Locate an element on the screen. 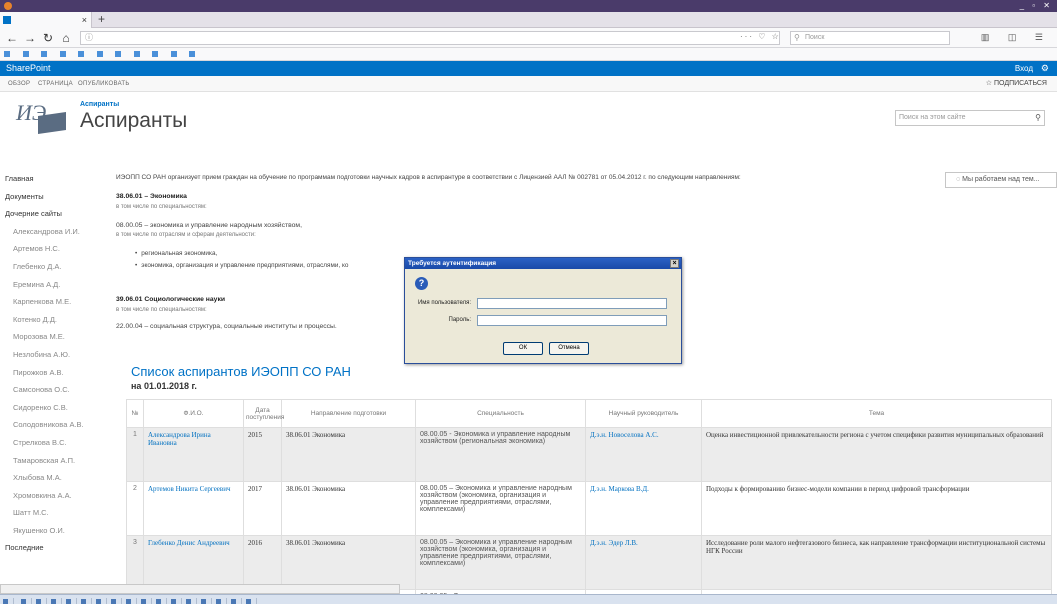 The width and height of the screenshot is (1057, 604). student-name-link: Глебенко Денис Андреевич is located at coordinates (193, 562).